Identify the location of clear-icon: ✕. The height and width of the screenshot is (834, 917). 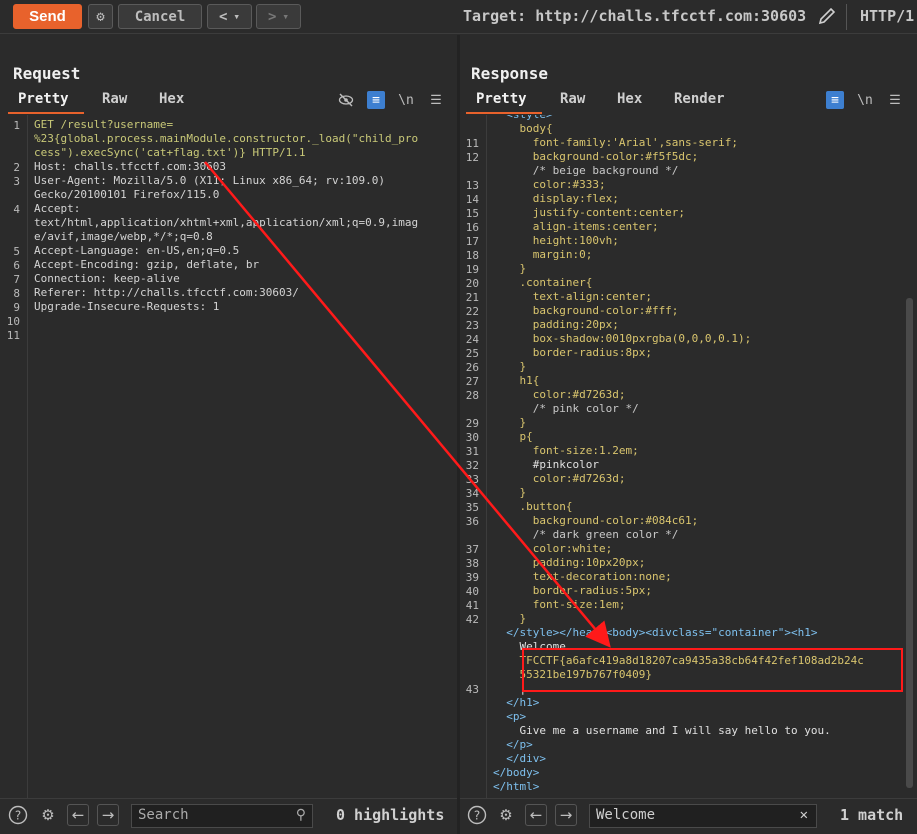
(804, 815).